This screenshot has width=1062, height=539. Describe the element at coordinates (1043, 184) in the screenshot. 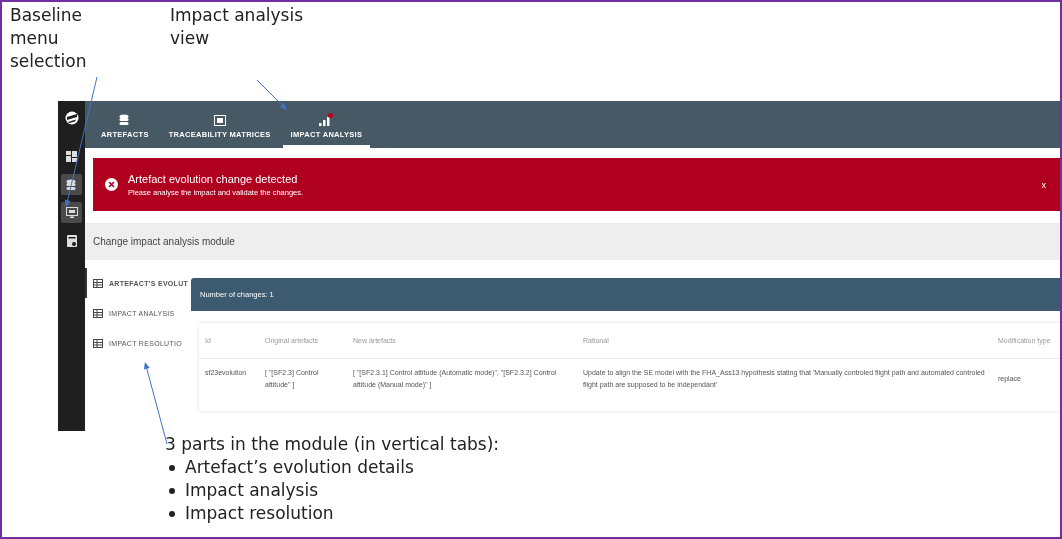

I see `close-button: x` at that location.